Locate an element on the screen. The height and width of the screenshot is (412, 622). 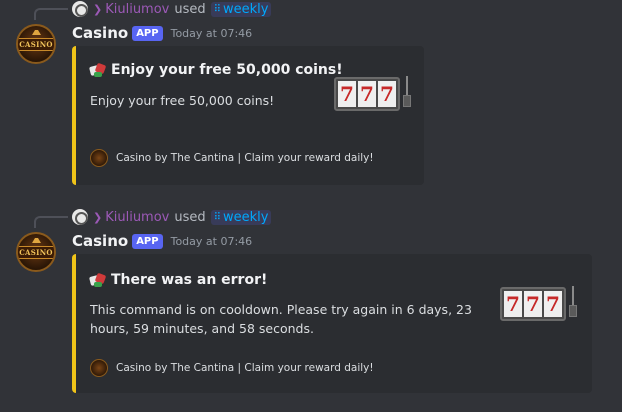
embed-description: Enjoy your free 50,000 coins! is located at coordinates (182, 100).